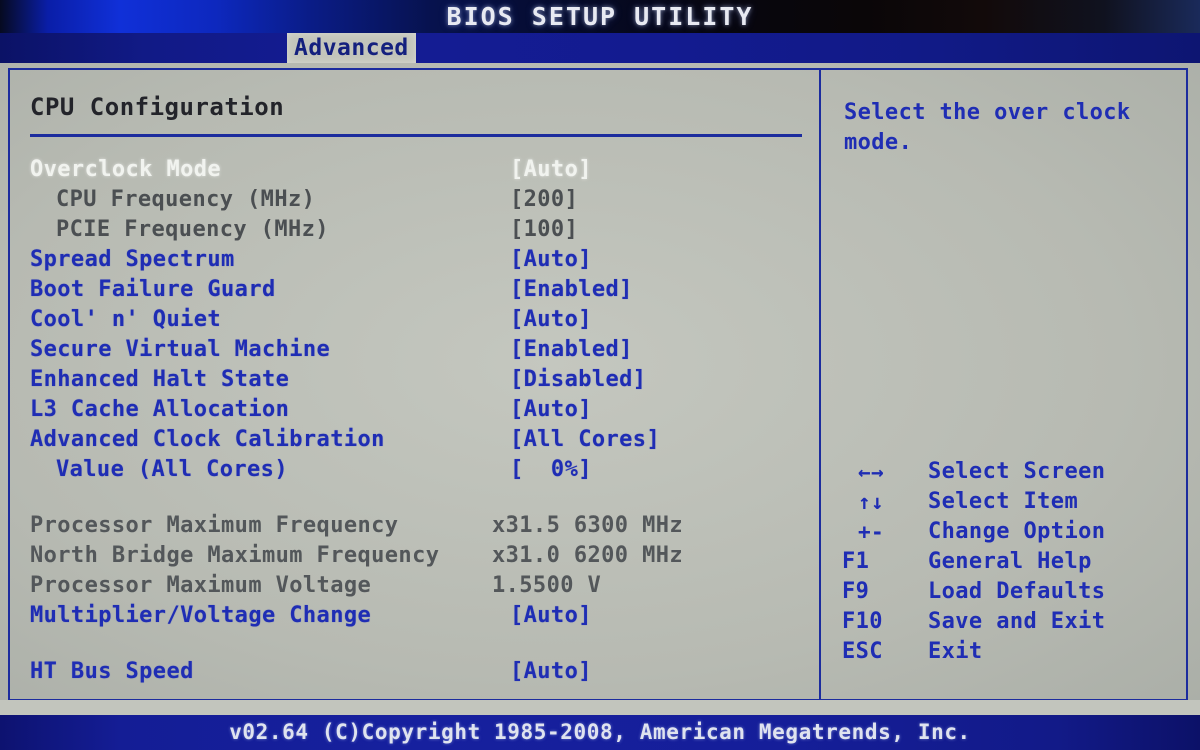  I want to click on page-title: BIOS SETUP UTILITY, so click(600, 16).